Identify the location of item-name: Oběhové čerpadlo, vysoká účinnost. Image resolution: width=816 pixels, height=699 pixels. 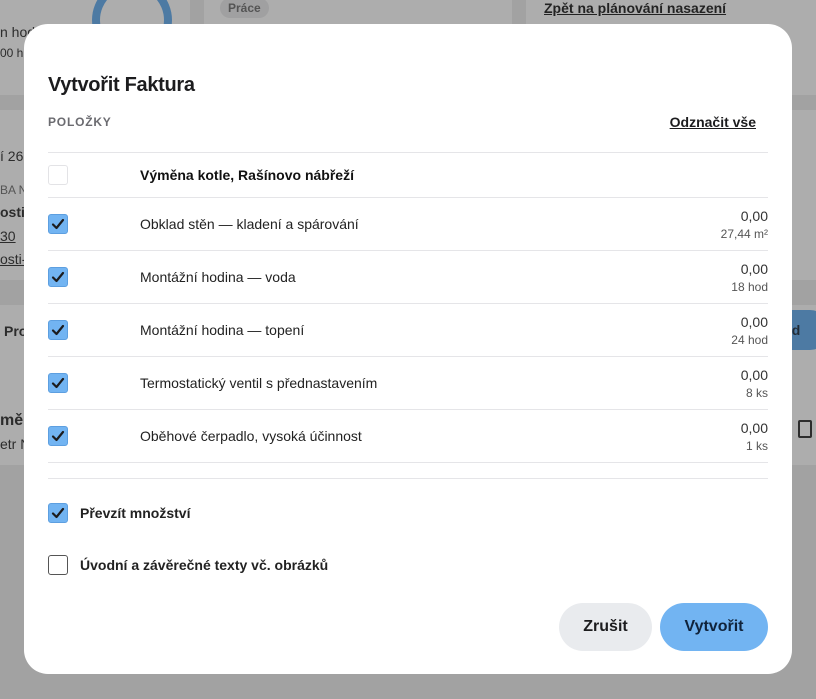
(251, 436).